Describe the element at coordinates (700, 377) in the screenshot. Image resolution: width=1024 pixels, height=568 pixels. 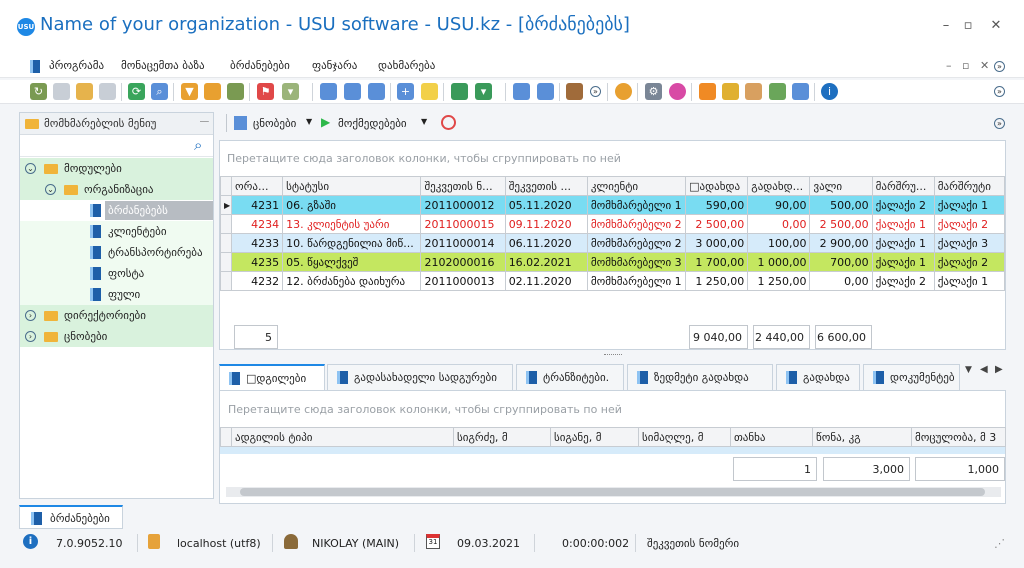
I see `tab-overpayment: ზედმეტი გადახდა` at that location.